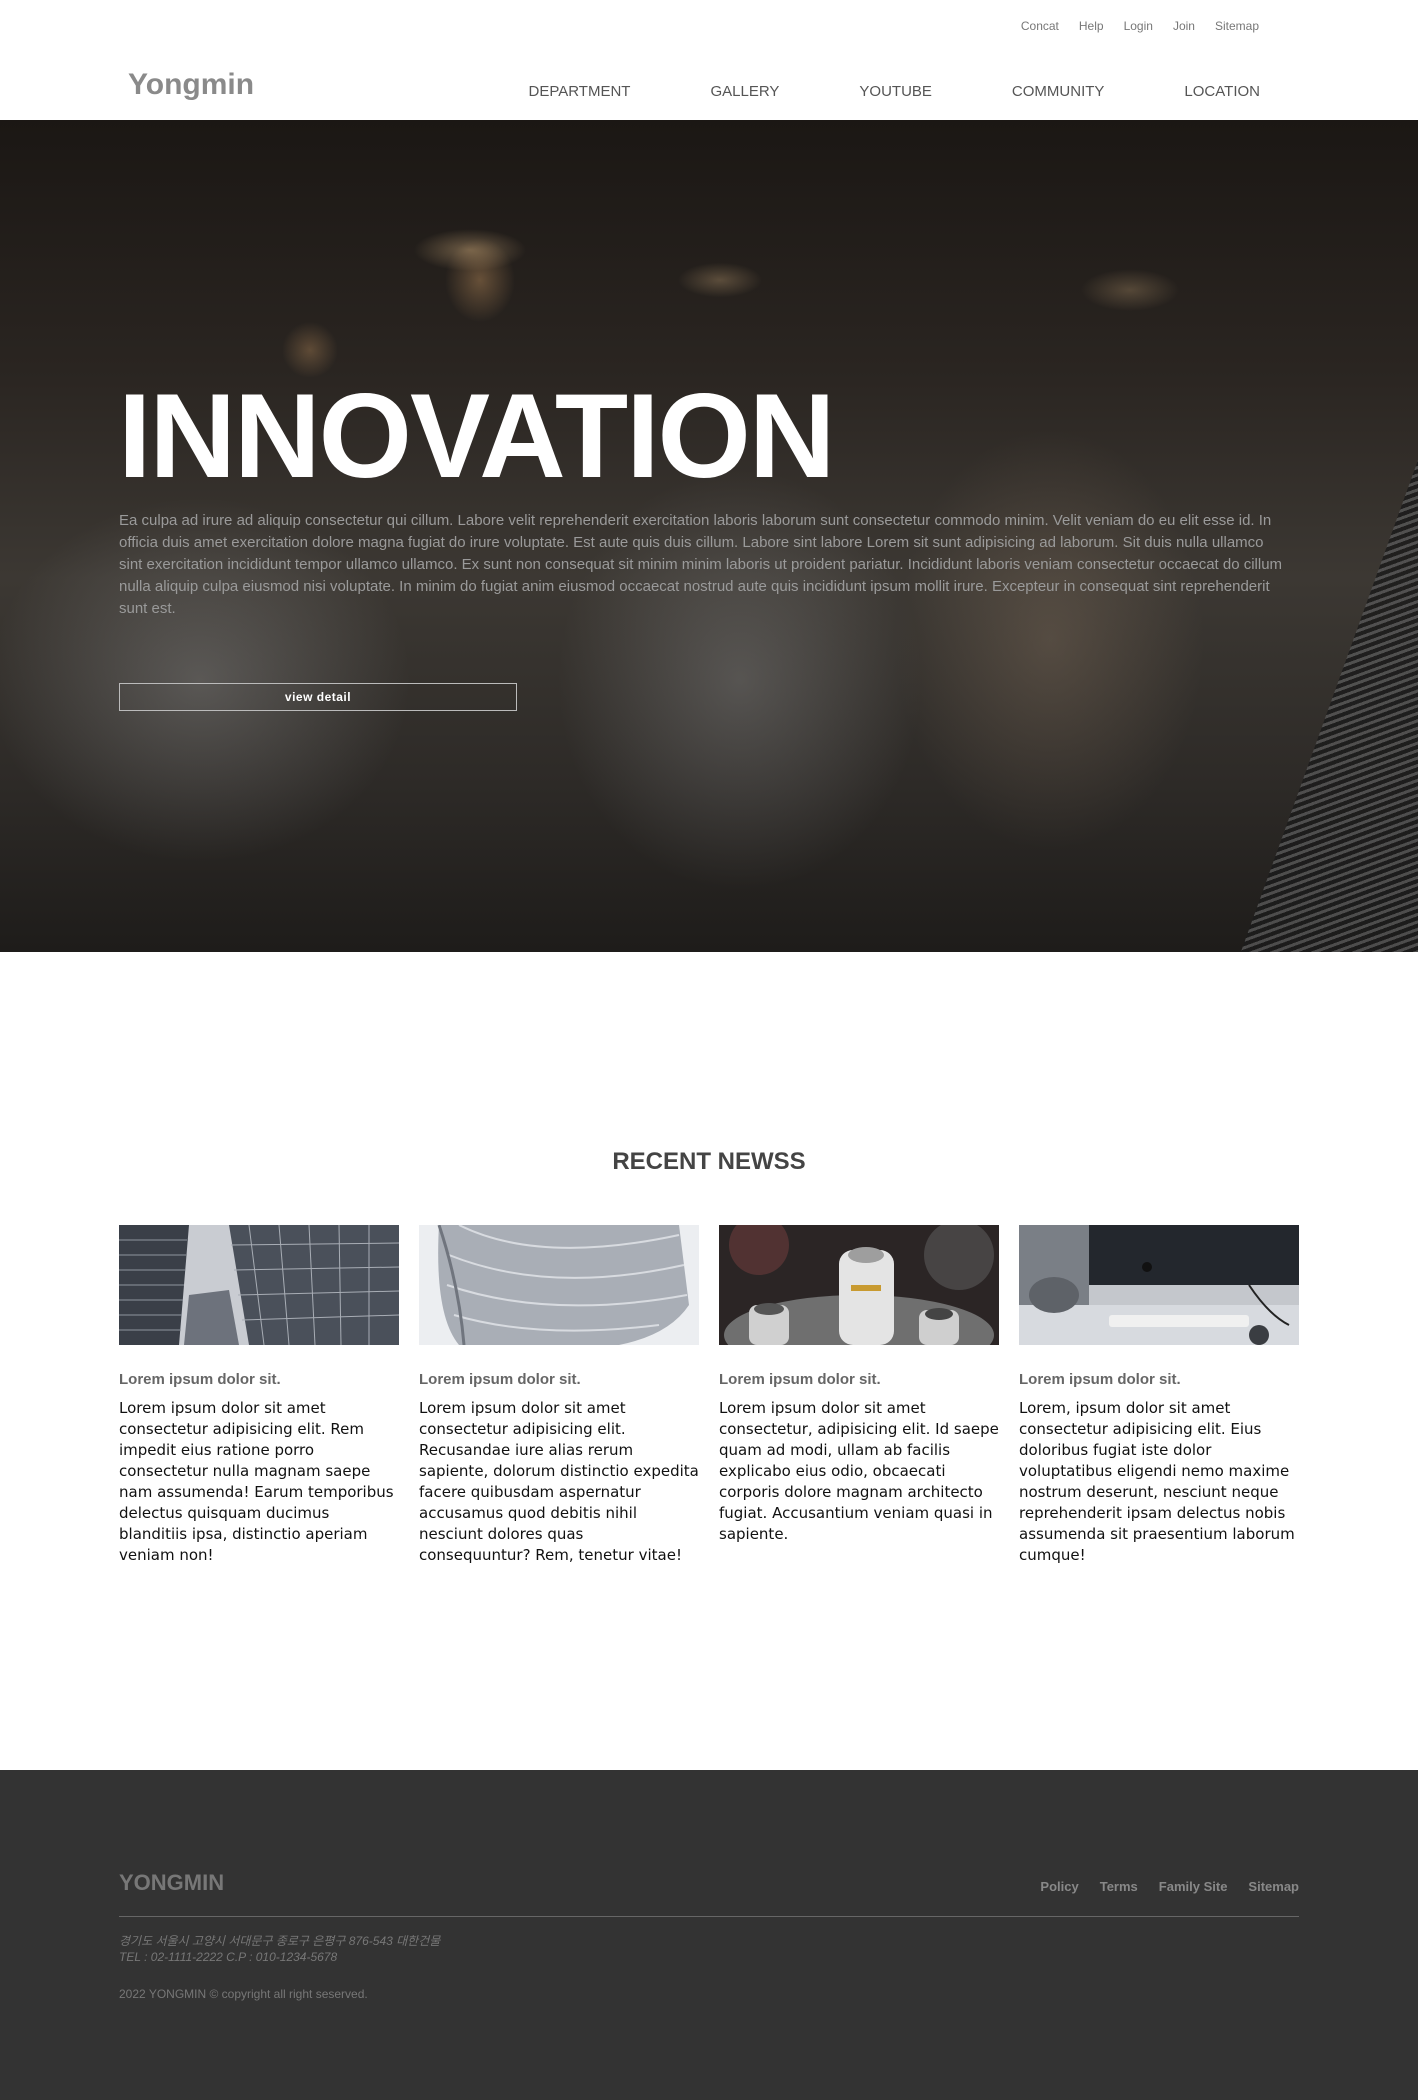 The image size is (1418, 2100). Describe the element at coordinates (1119, 1886) in the screenshot. I see `footer-link-terms: Terms` at that location.